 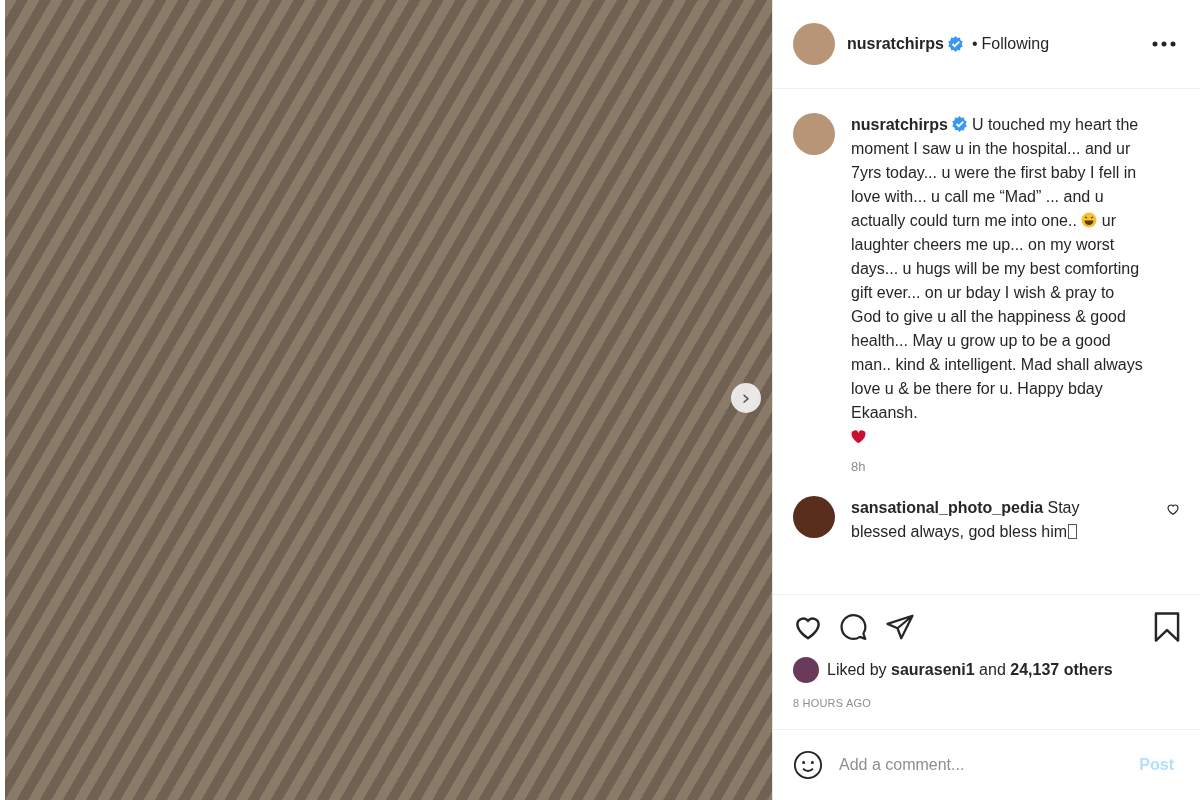 I want to click on likes-summary: Liked by sauraseni1 and 24,137 others, so click(x=970, y=670).